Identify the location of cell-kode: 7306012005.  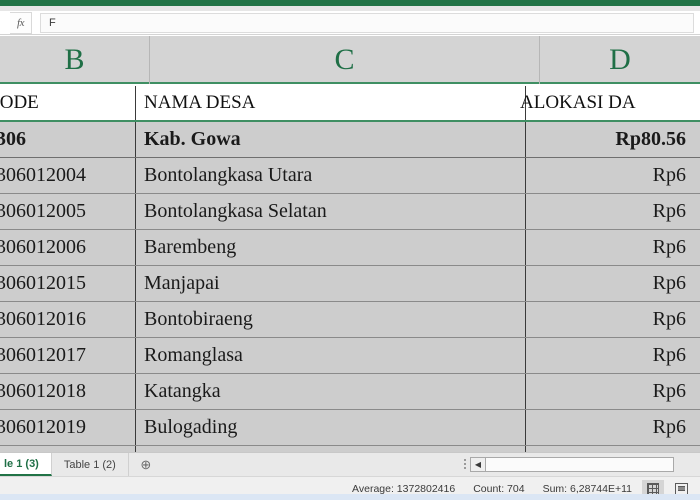
(68, 211).